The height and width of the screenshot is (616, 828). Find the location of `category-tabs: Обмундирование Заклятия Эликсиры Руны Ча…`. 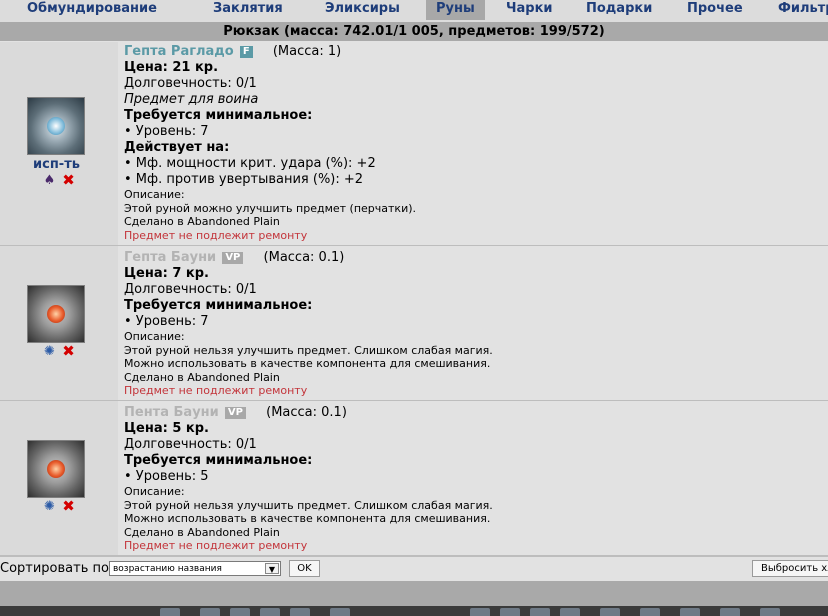

category-tabs: Обмундирование Заклятия Эликсиры Руны Ча… is located at coordinates (414, 11).